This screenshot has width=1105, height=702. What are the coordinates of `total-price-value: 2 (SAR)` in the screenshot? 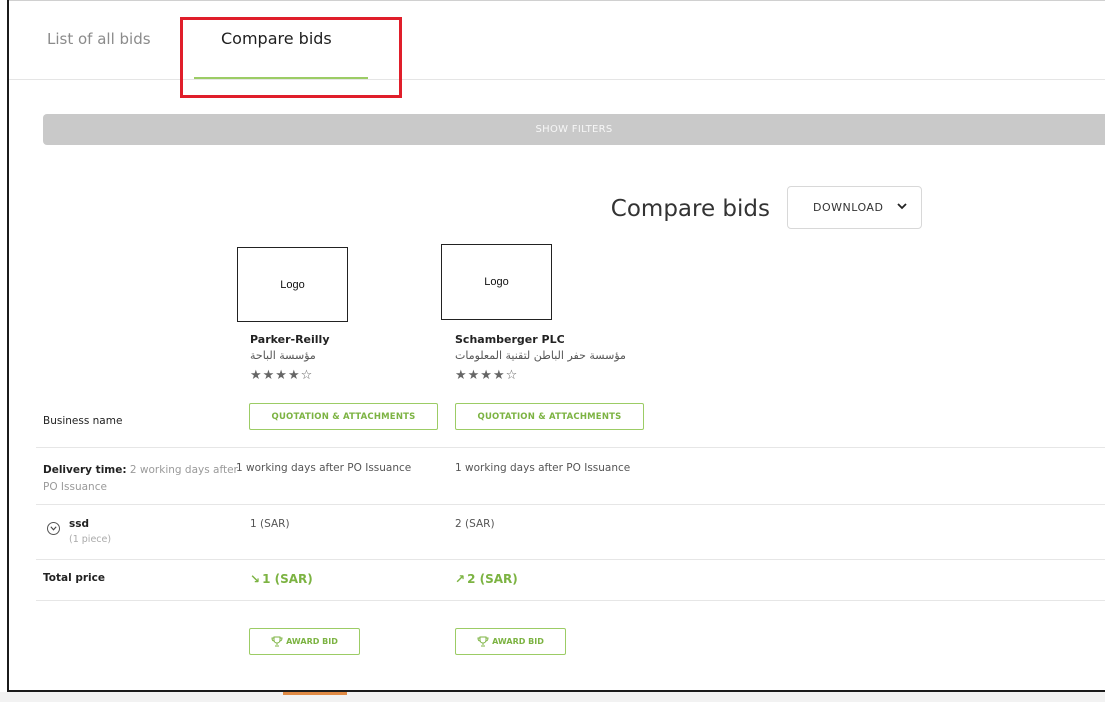 It's located at (492, 579).